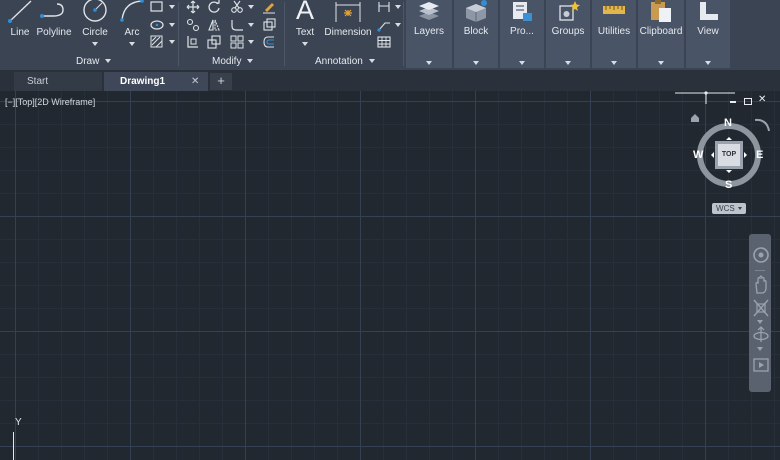 The height and width of the screenshot is (460, 780). I want to click on stretch-icon, so click(193, 42).